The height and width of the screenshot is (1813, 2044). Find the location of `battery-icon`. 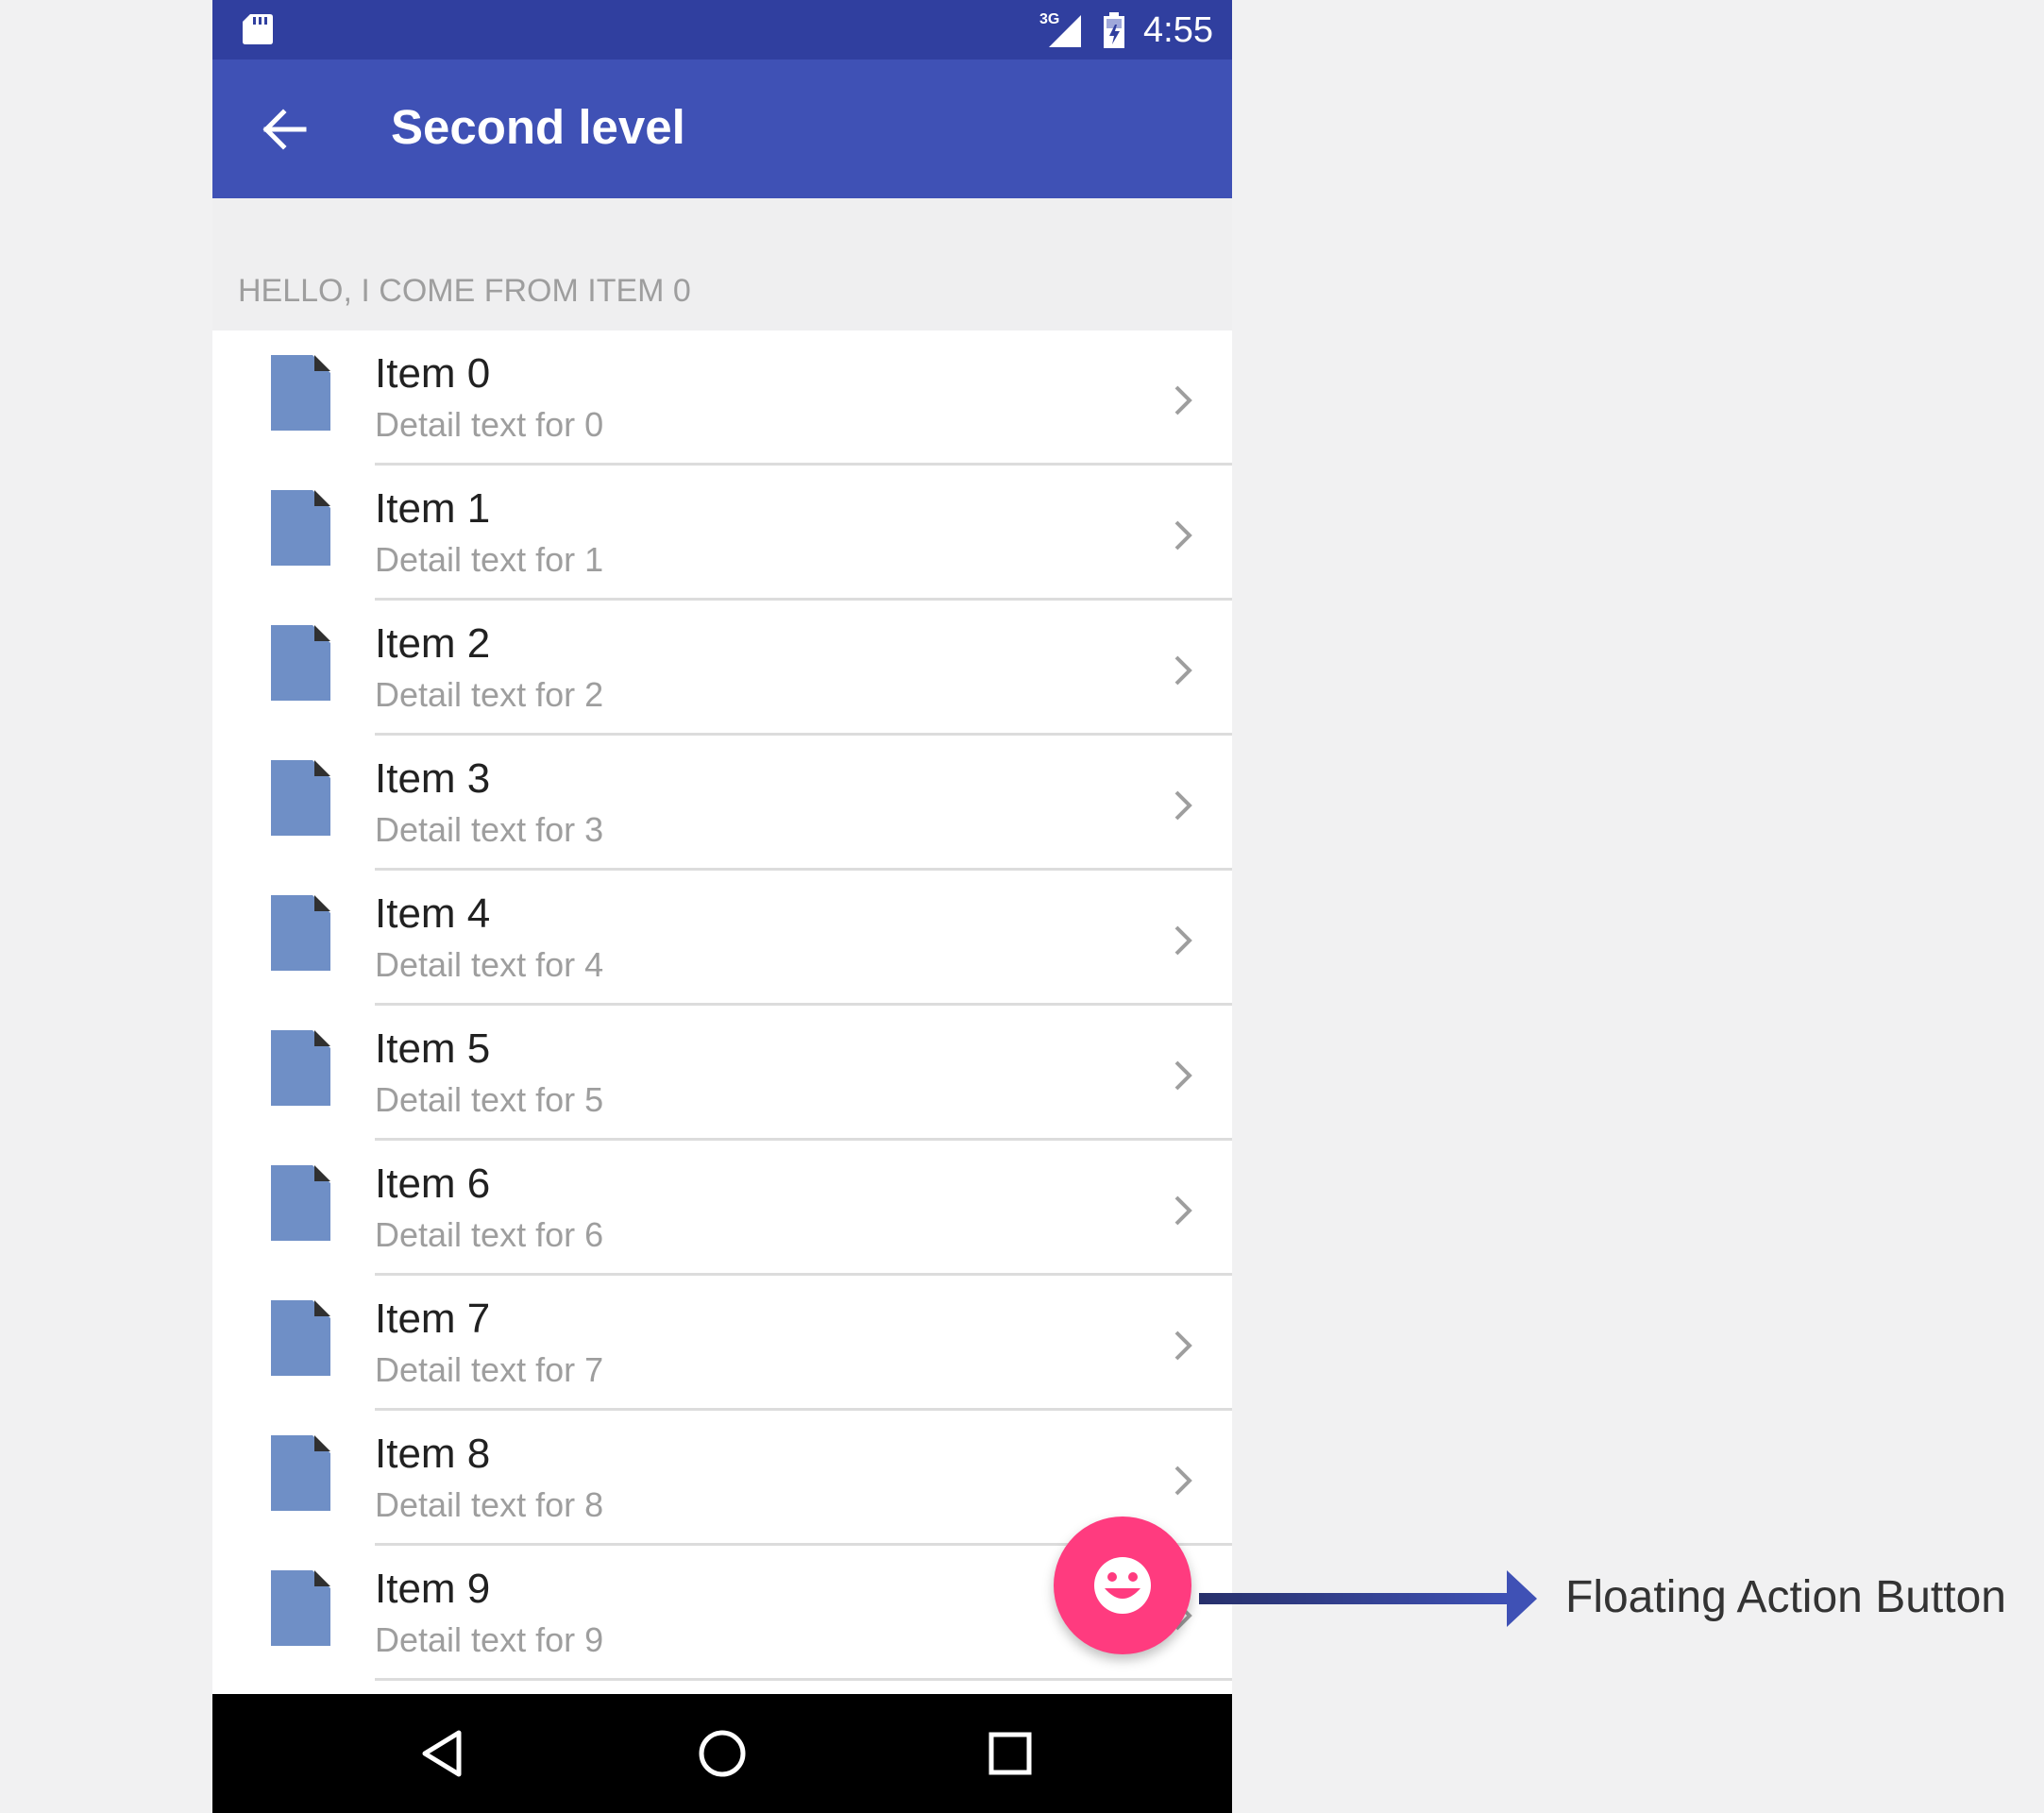

battery-icon is located at coordinates (1114, 30).